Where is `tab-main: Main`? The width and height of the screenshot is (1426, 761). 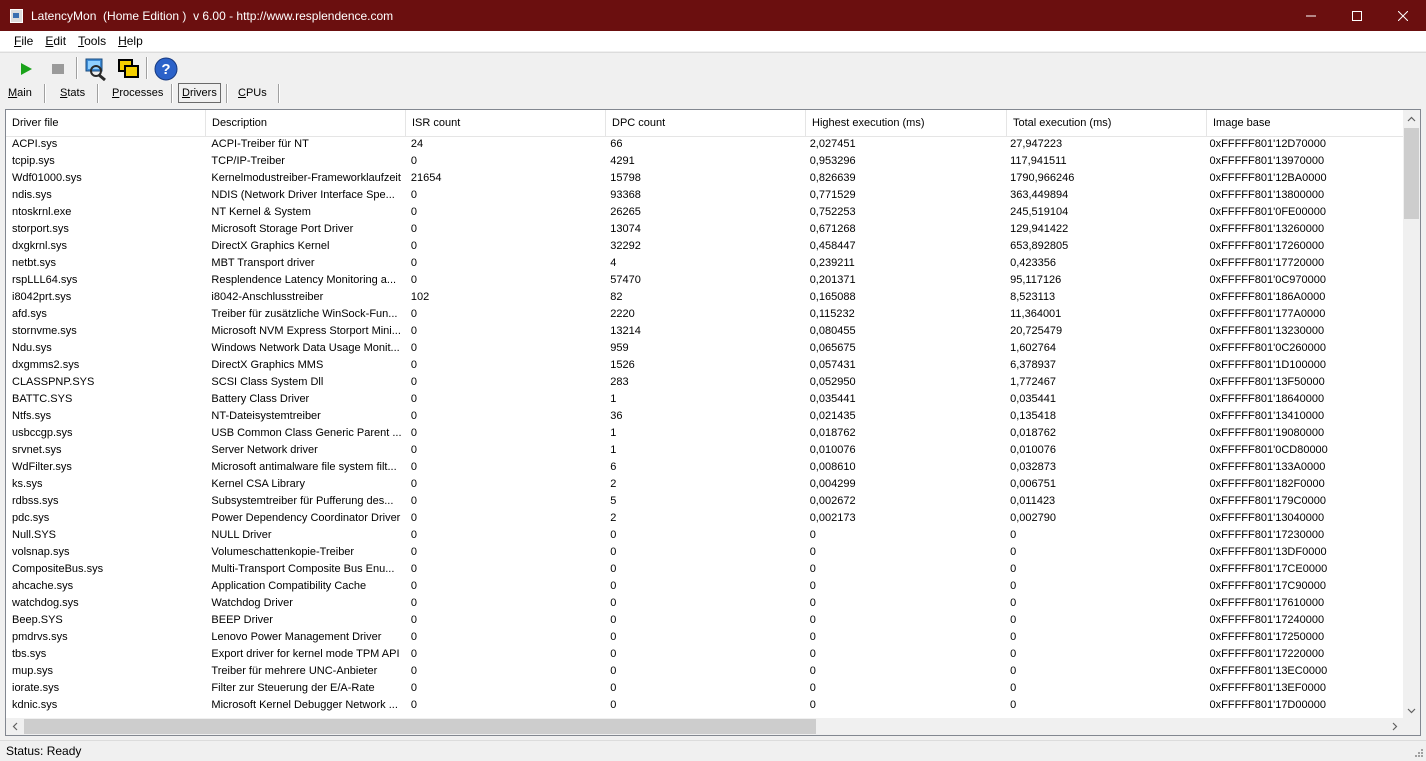 tab-main: Main is located at coordinates (20, 93).